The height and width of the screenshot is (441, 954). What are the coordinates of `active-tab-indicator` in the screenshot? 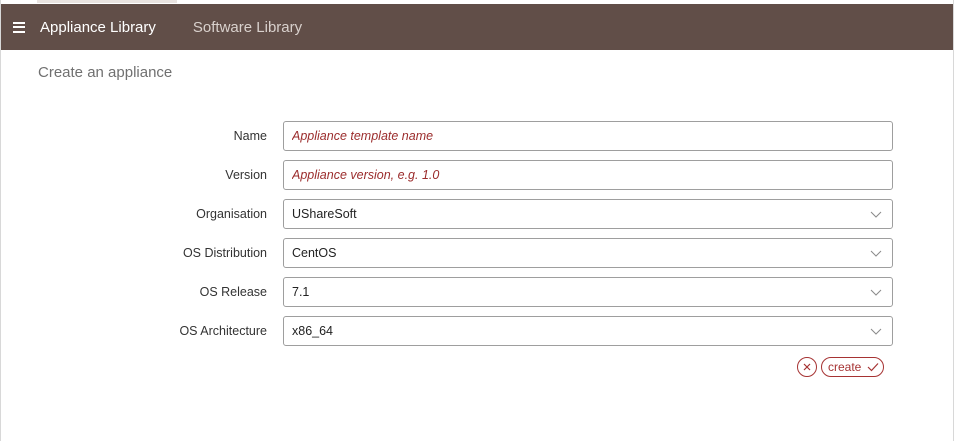 It's located at (107, 1).